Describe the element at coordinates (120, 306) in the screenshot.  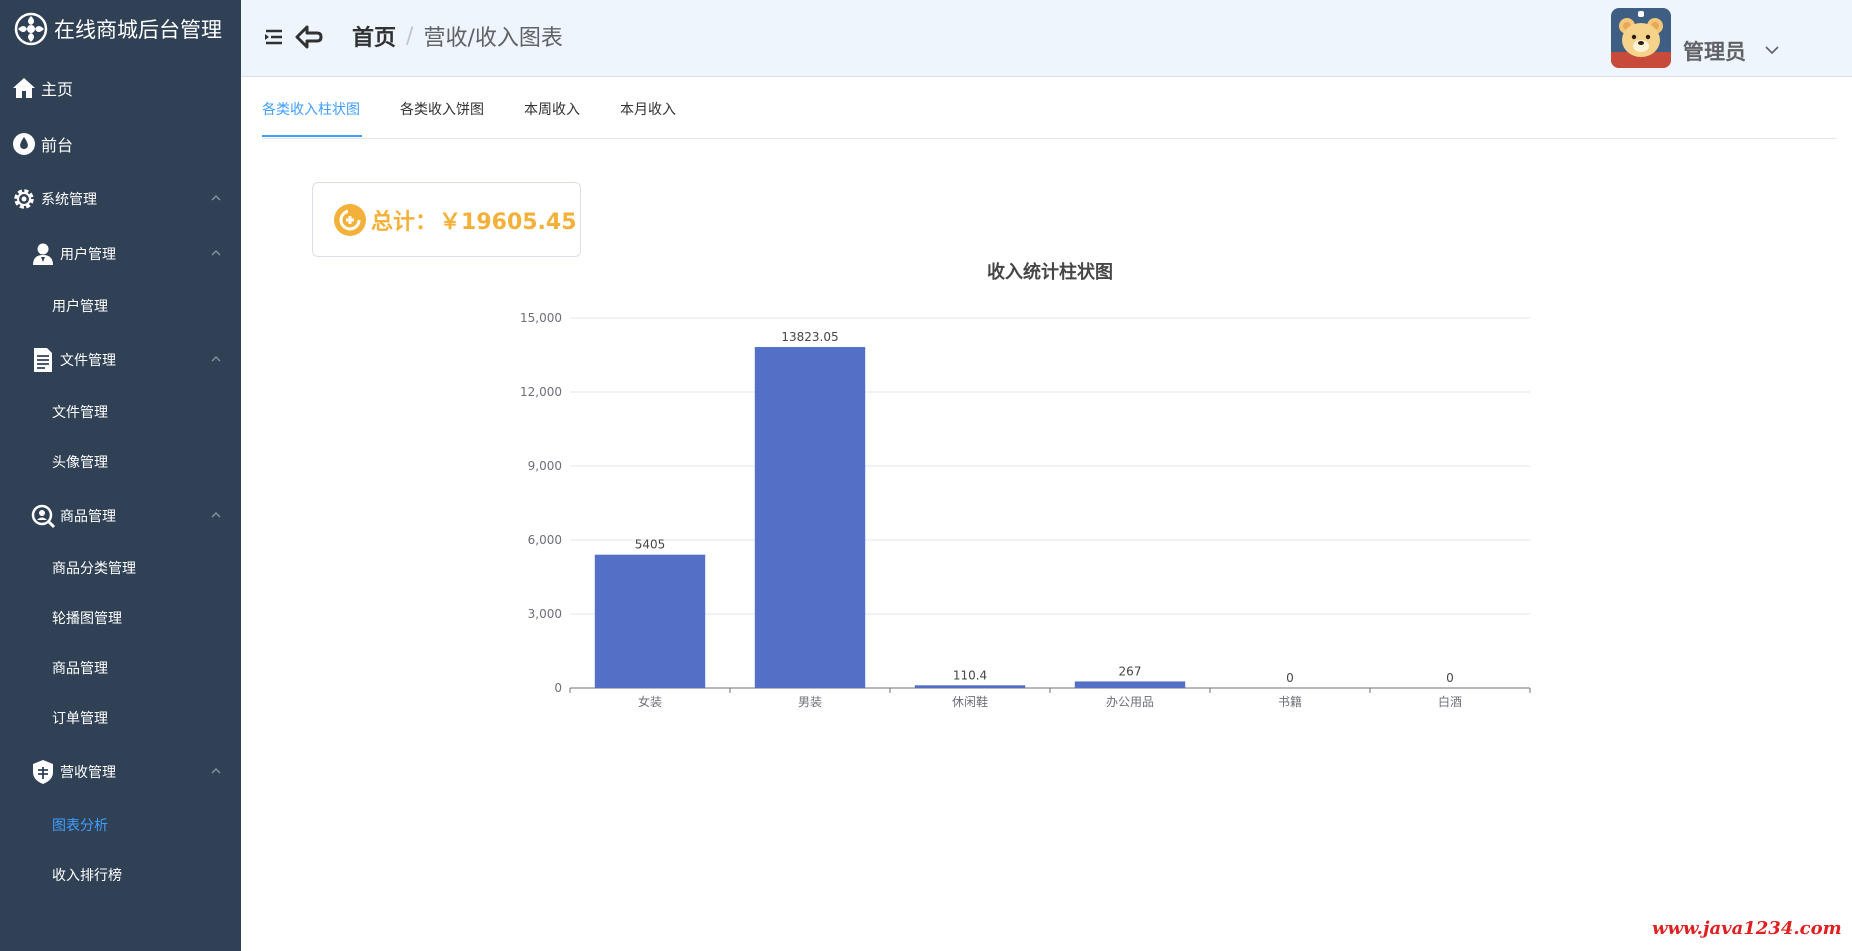
I see `sidebar-item-user-management: 用户管理` at that location.